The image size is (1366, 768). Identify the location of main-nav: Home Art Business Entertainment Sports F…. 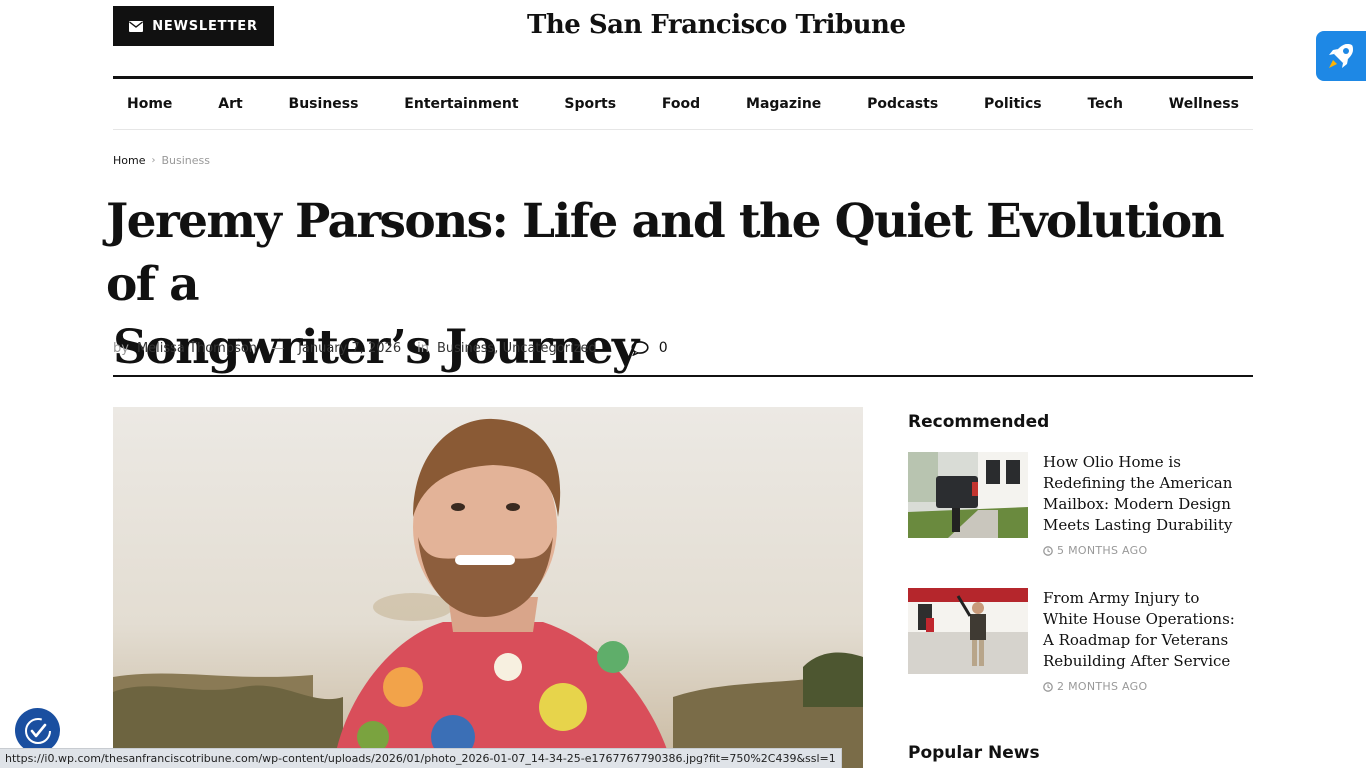
(683, 103).